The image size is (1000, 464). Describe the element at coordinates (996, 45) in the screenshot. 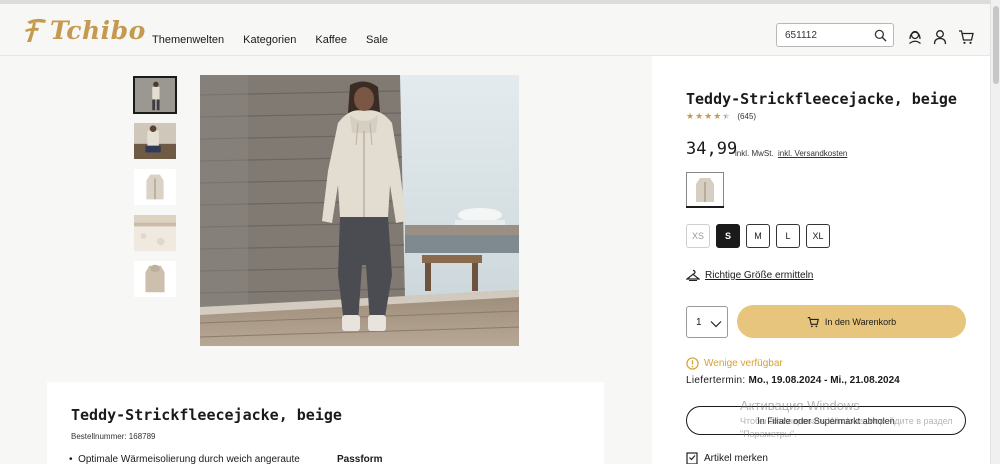

I see `scrollbar-thumb` at that location.